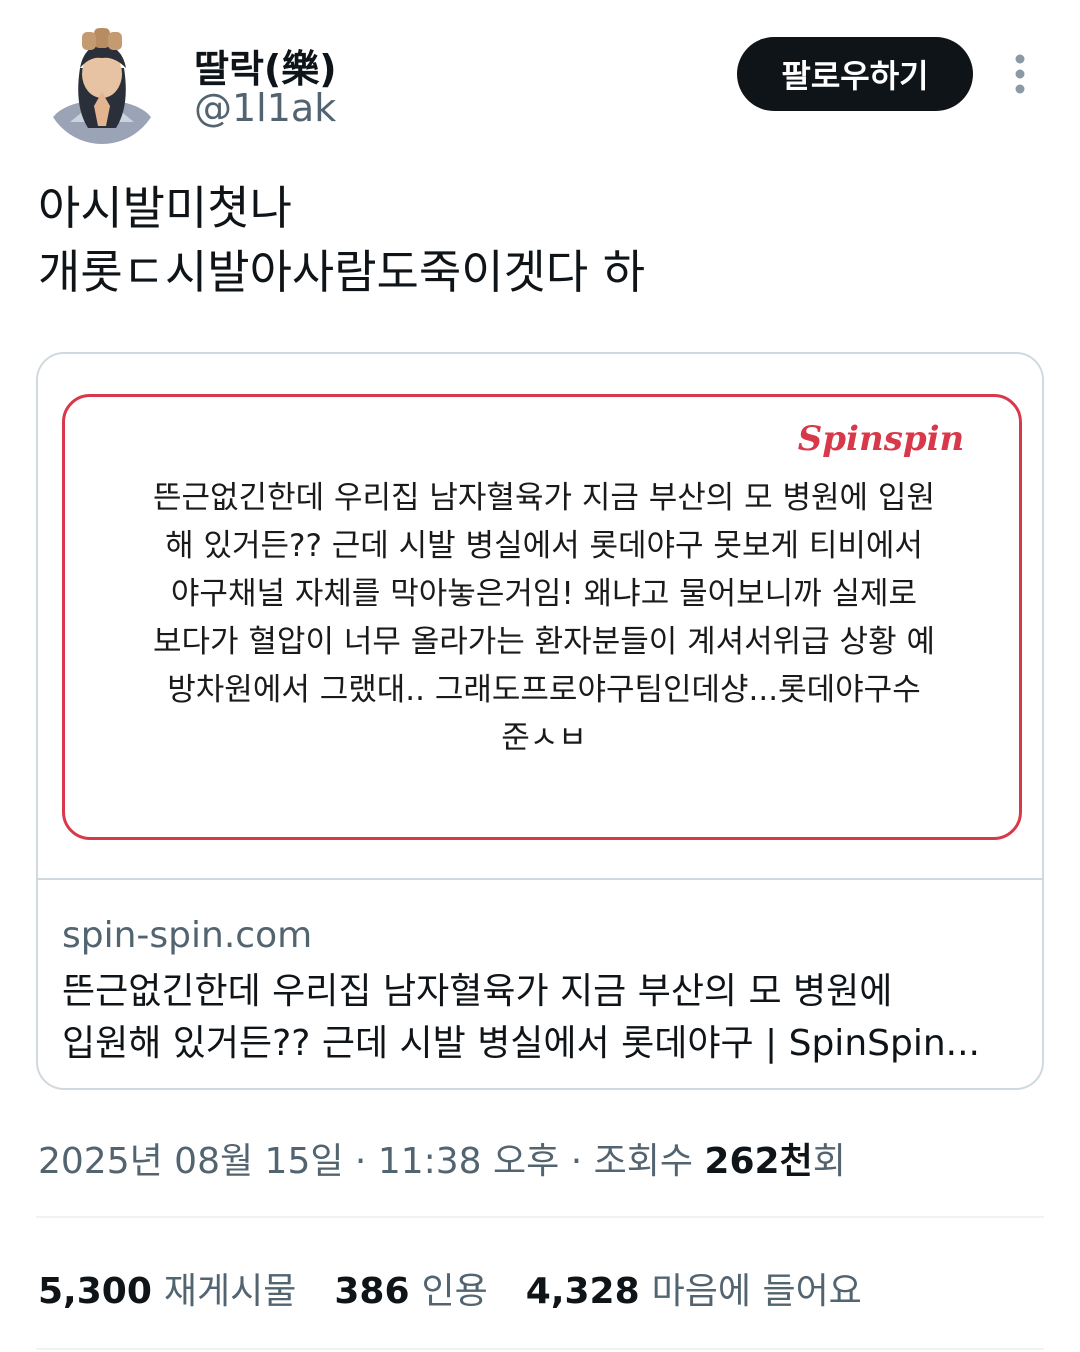 The image size is (1080, 1352). Describe the element at coordinates (855, 74) in the screenshot. I see `follow-button: 팔로우하기` at that location.